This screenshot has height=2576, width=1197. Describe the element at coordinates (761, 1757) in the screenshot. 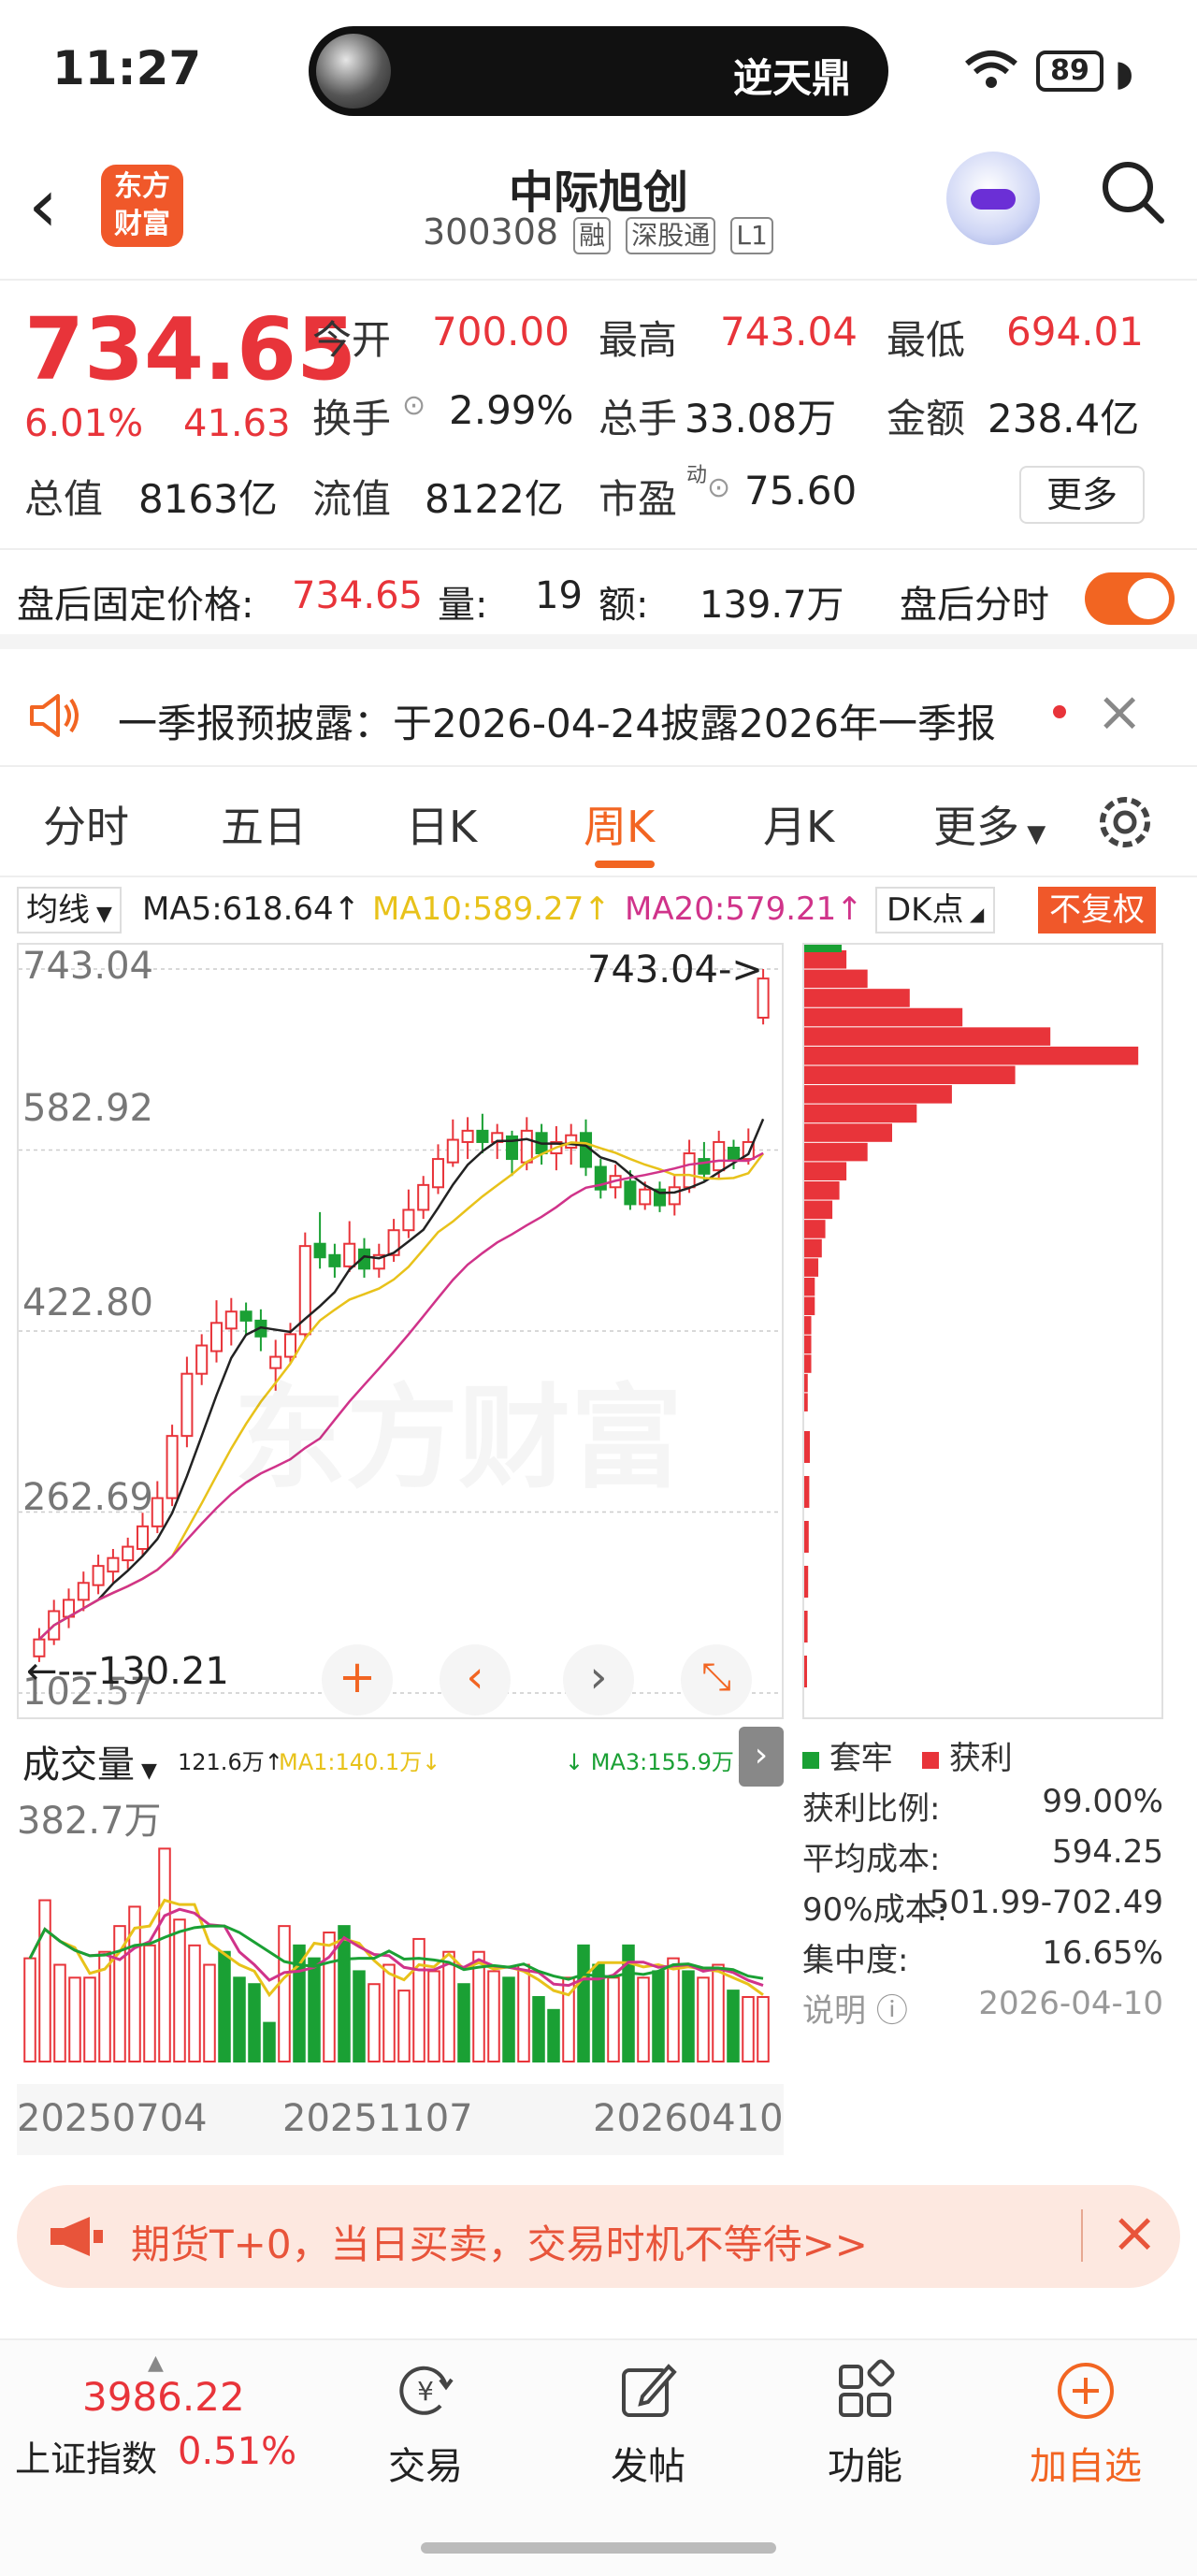

I see `chevron-right-icon: ›` at that location.